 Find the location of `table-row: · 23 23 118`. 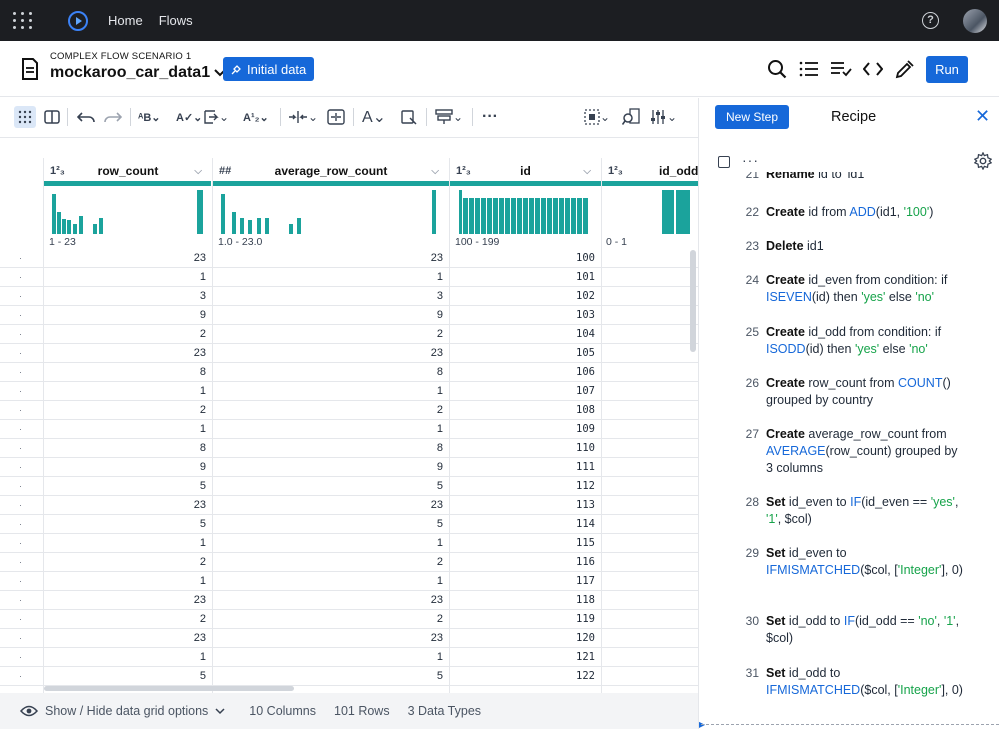

table-row: · 23 23 118 is located at coordinates (349, 600).